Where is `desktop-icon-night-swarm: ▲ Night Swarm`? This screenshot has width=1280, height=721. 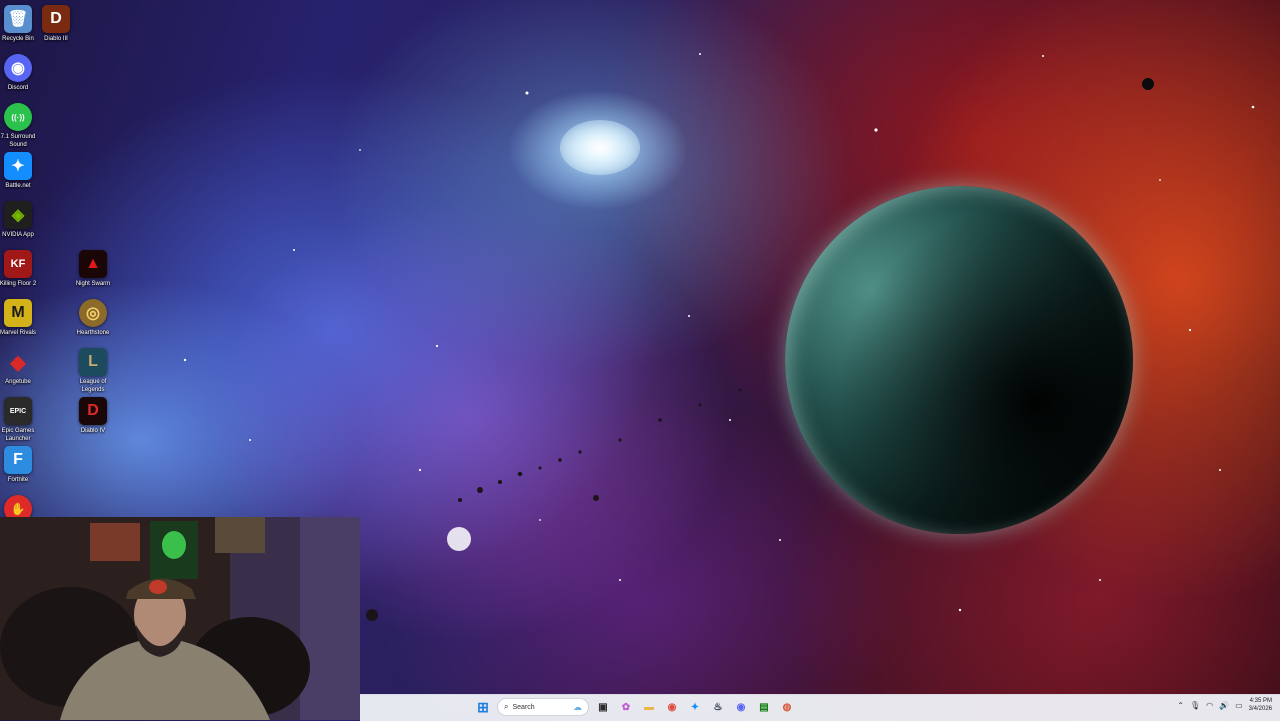 desktop-icon-night-swarm: ▲ Night Swarm is located at coordinates (93, 269).